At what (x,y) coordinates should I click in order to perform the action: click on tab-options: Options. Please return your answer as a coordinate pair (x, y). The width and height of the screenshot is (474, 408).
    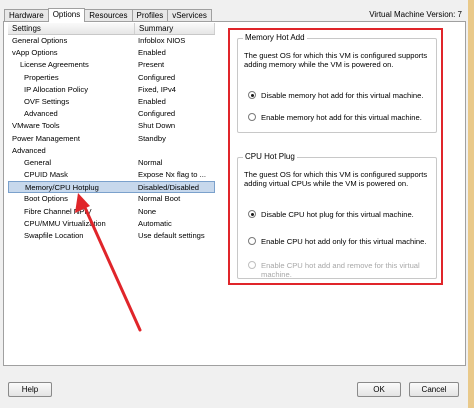
    Looking at the image, I should click on (66, 15).